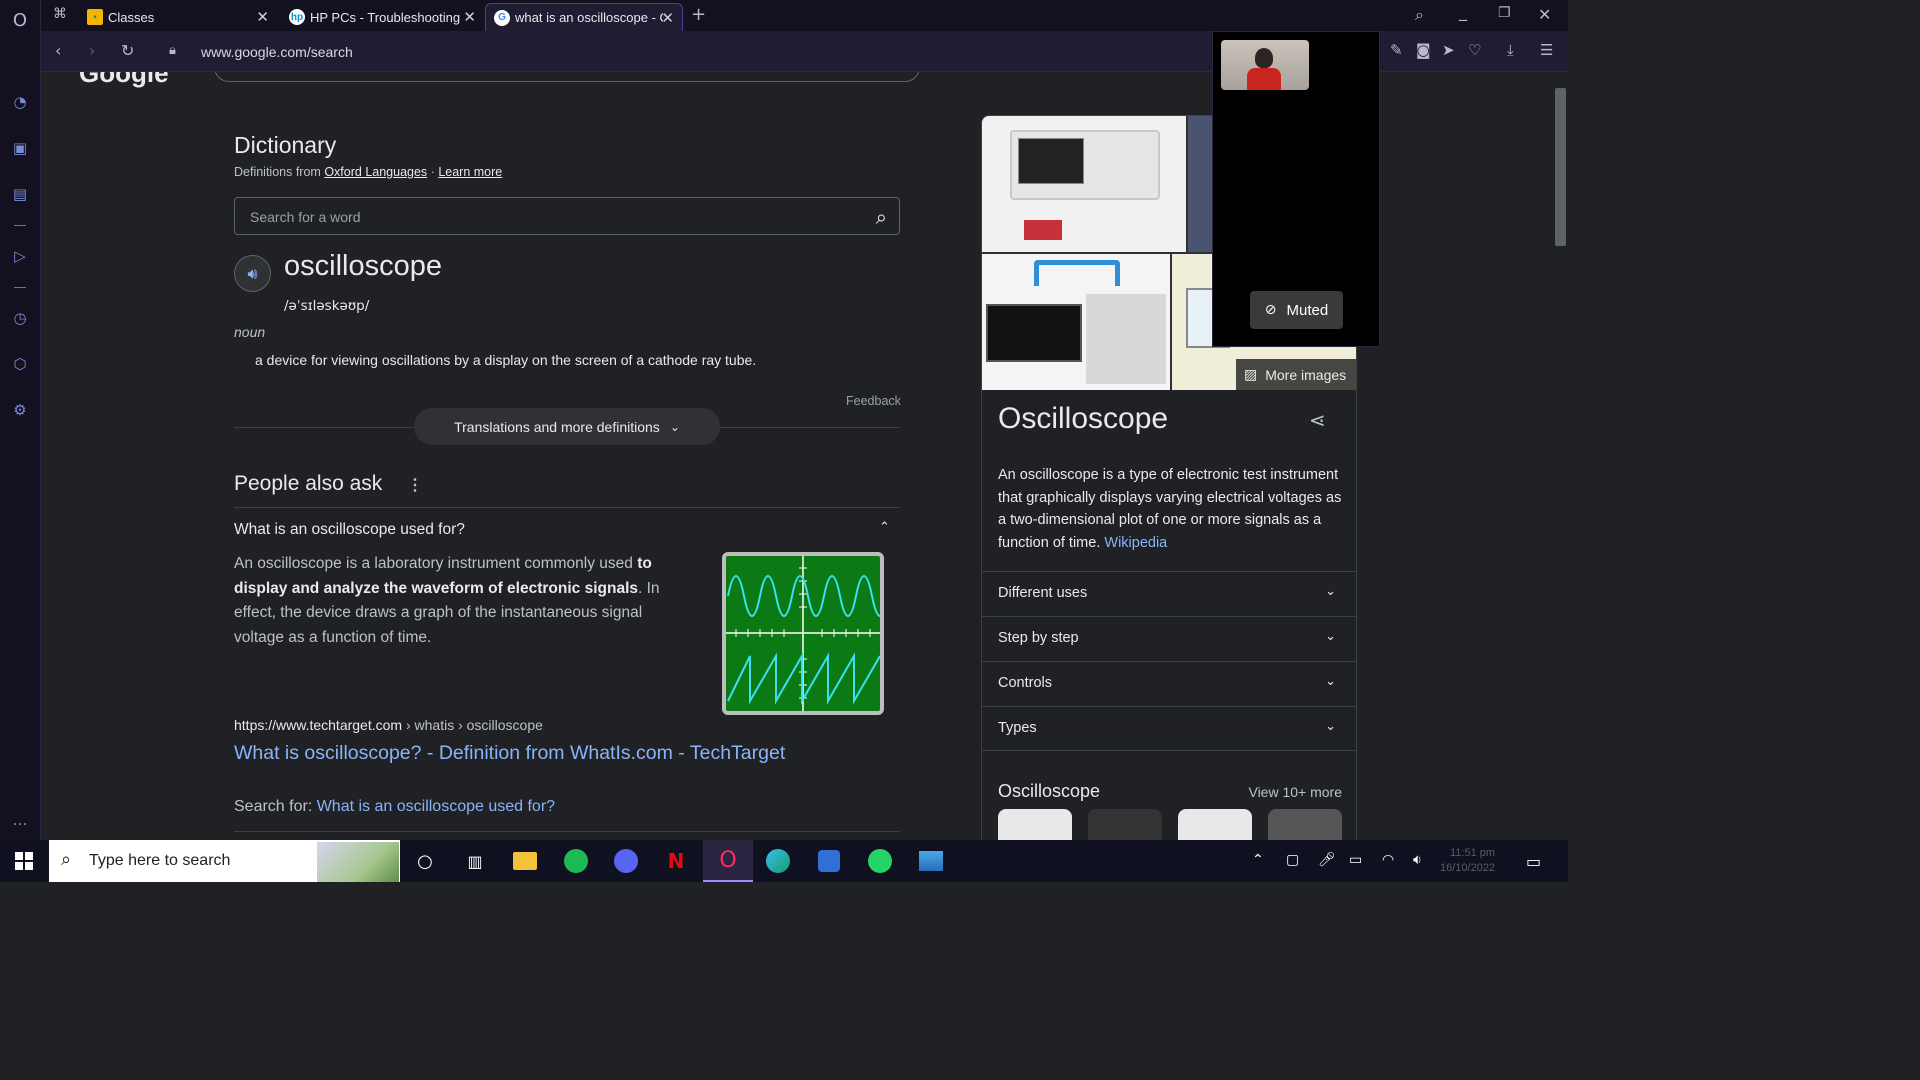 Image resolution: width=1920 pixels, height=1080 pixels. What do you see at coordinates (1135, 543) in the screenshot?
I see `wikipedia-link: Wikipedia` at bounding box center [1135, 543].